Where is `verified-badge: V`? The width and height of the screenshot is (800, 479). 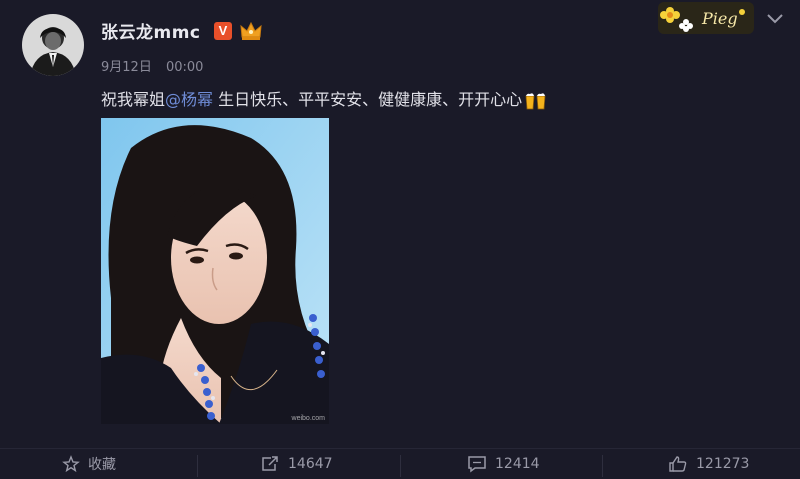
verified-badge: V is located at coordinates (223, 31).